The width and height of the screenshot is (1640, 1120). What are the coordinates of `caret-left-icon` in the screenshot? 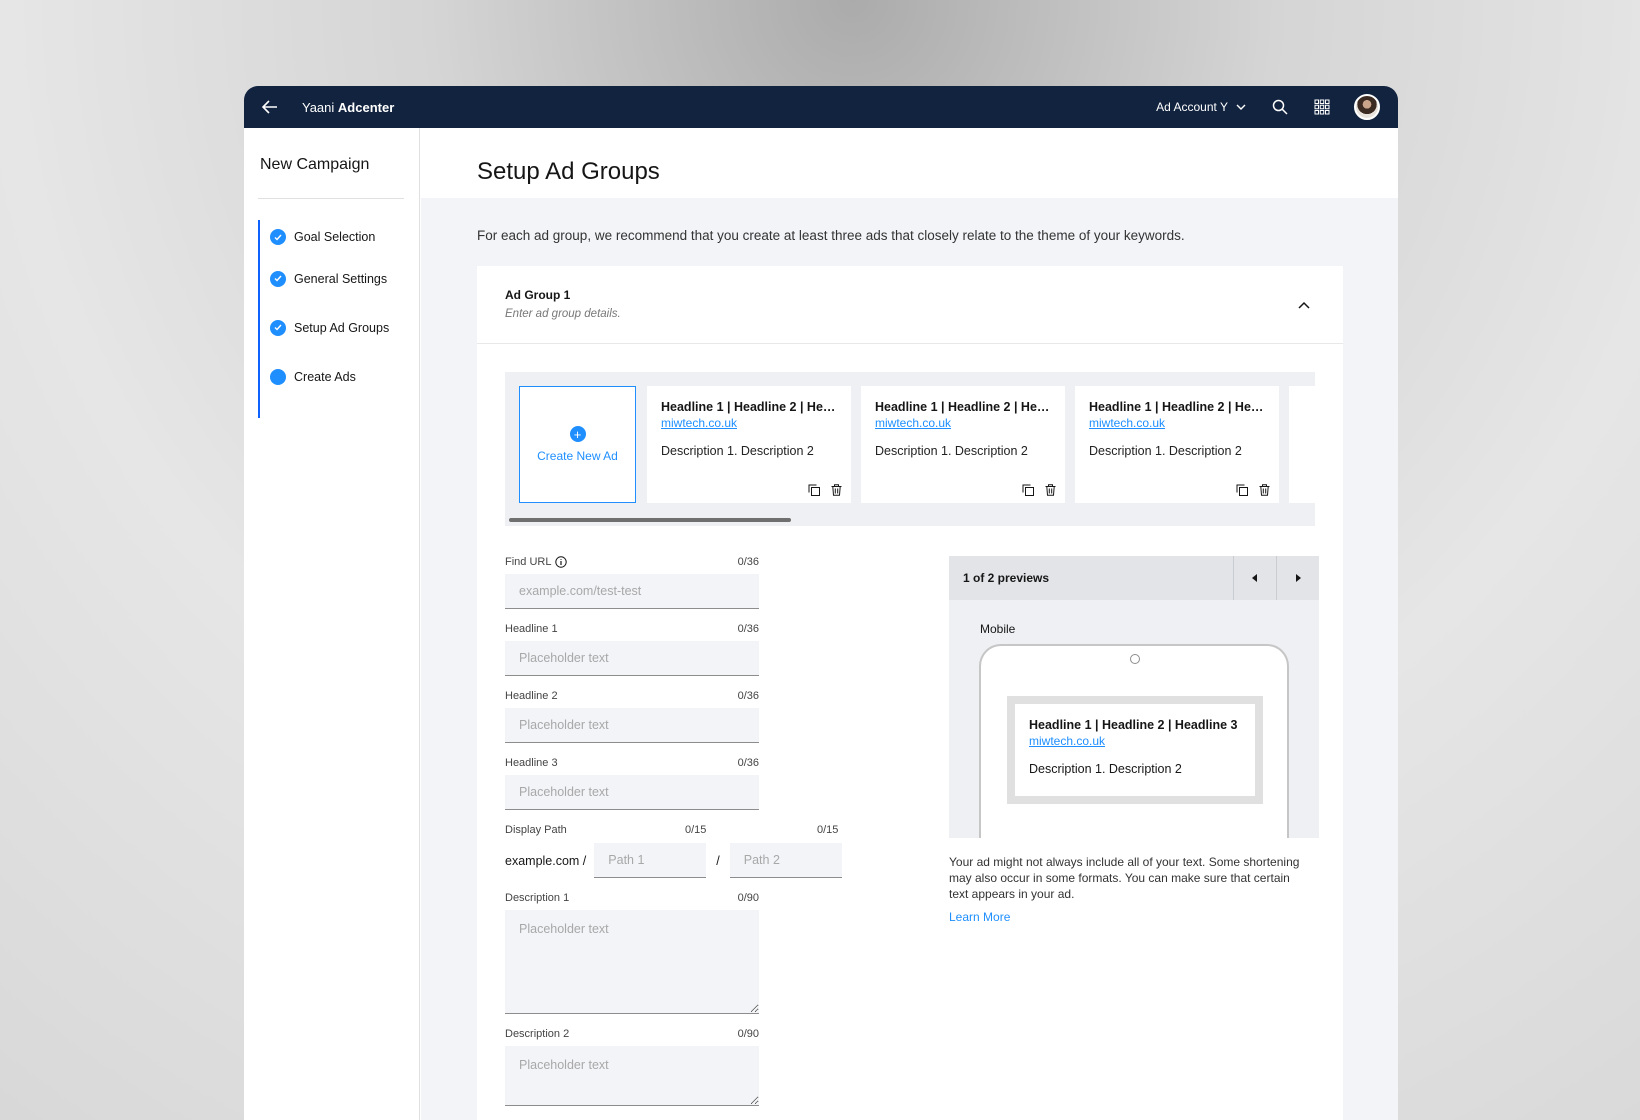 It's located at (1254, 578).